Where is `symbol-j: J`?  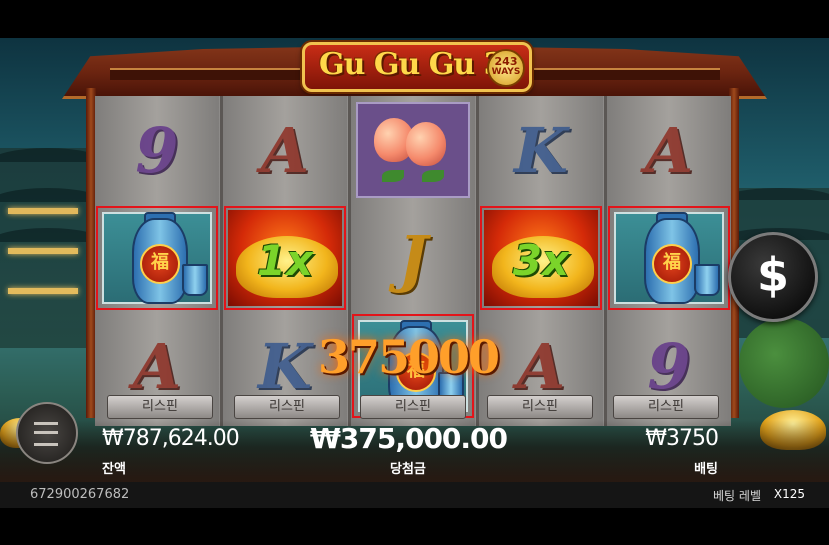 symbol-j: J is located at coordinates (413, 258).